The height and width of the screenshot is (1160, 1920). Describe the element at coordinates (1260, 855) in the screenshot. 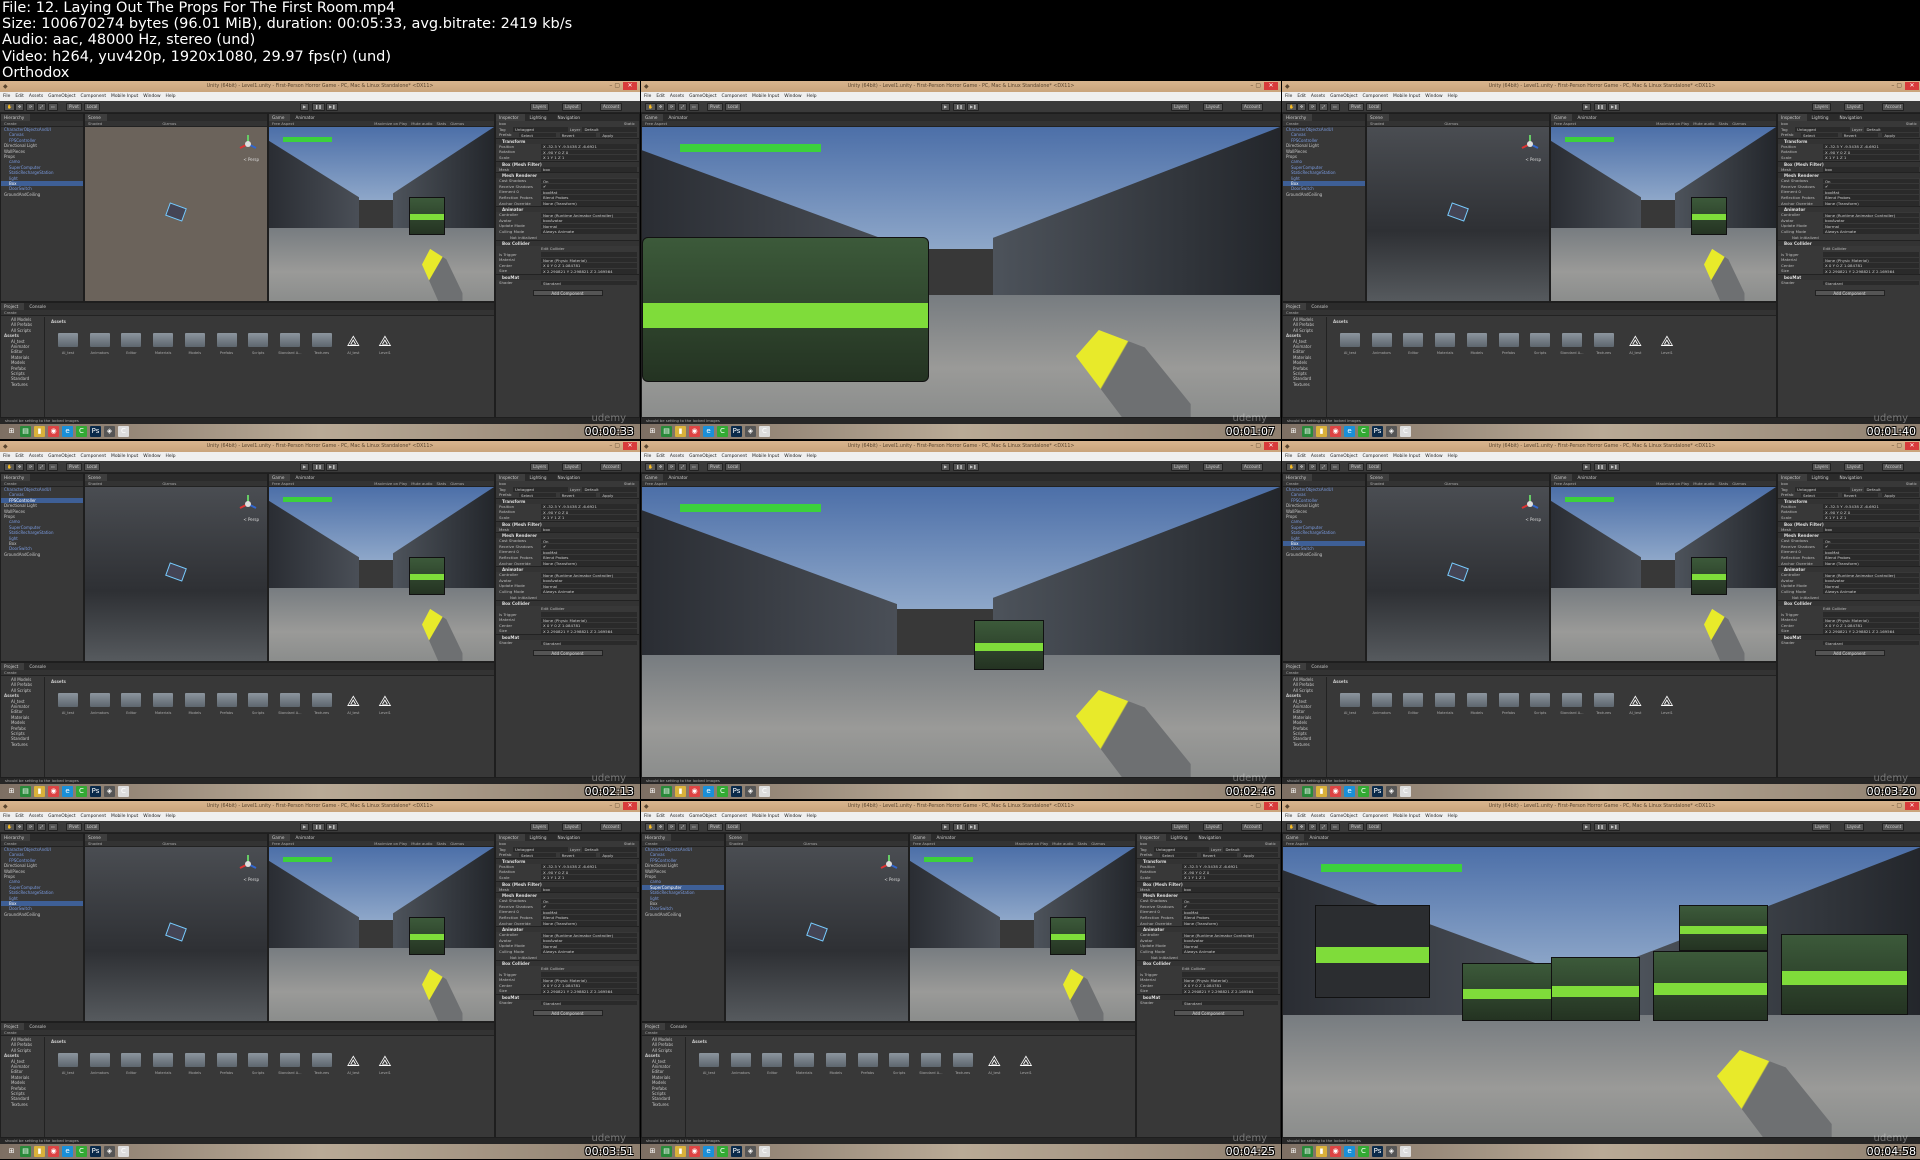

I see `prefab-apply-button: Apply` at that location.